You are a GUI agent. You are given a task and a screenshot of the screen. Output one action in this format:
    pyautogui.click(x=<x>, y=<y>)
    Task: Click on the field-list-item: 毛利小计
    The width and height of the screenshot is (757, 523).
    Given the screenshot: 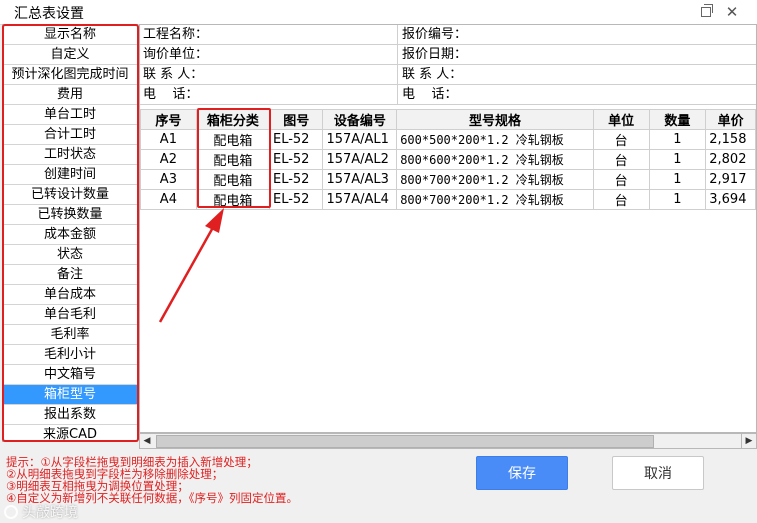 What is the action you would take?
    pyautogui.click(x=70, y=355)
    